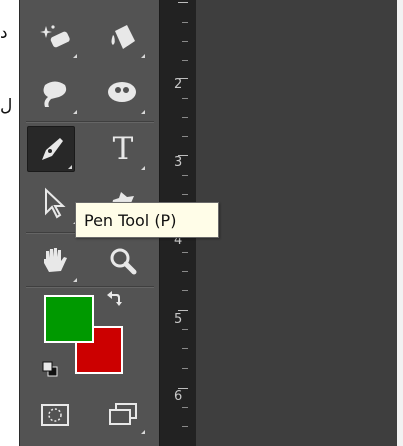 The height and width of the screenshot is (446, 403). I want to click on ruler-label: 3, so click(178, 162).